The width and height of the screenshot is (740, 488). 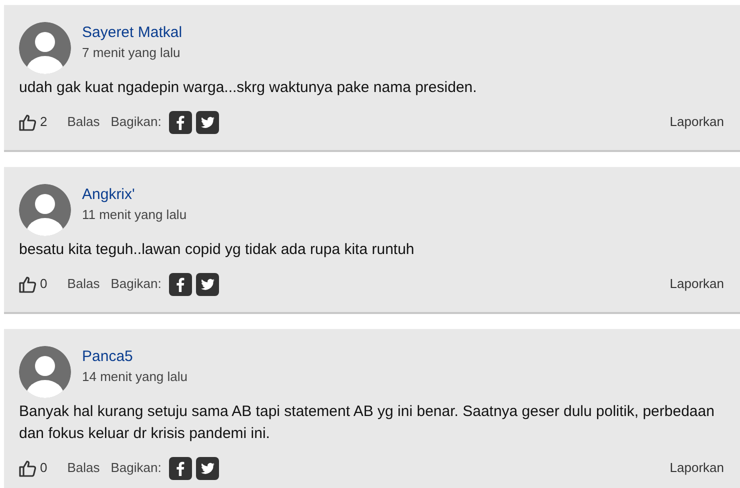 What do you see at coordinates (132, 33) in the screenshot?
I see `author-link: Sayeret Matkal` at bounding box center [132, 33].